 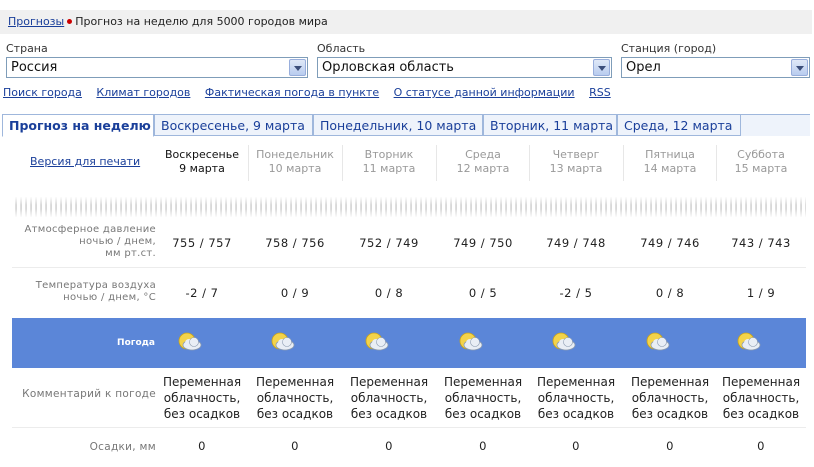 I want to click on weather-row: Погода, so click(x=409, y=343).